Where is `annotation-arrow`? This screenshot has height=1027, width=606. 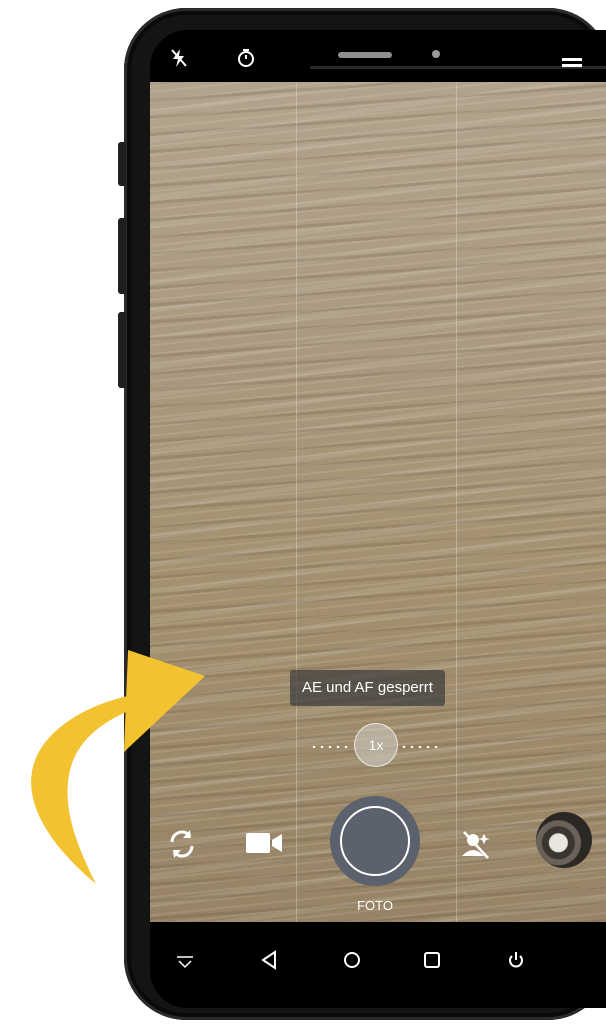
annotation-arrow is located at coordinates (118, 767).